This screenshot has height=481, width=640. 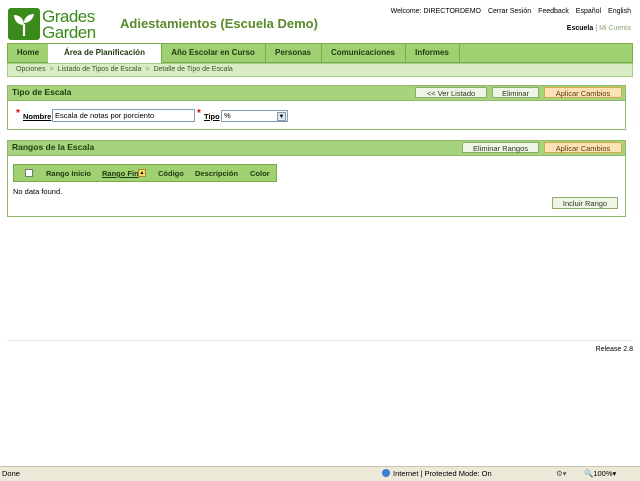 What do you see at coordinates (120, 173) in the screenshot?
I see `col-rango-fin: Rango Fin` at bounding box center [120, 173].